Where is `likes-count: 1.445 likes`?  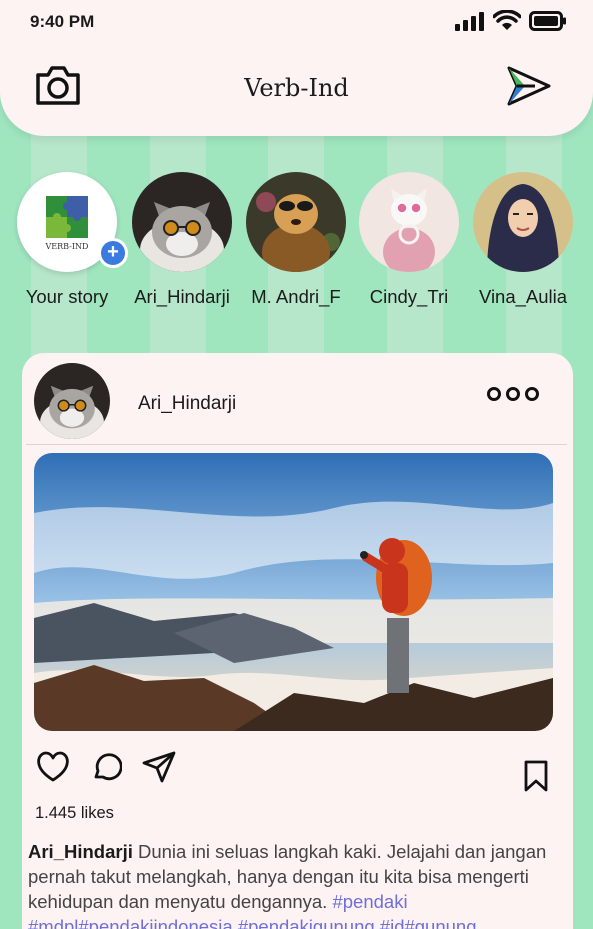
likes-count: 1.445 likes is located at coordinates (74, 813).